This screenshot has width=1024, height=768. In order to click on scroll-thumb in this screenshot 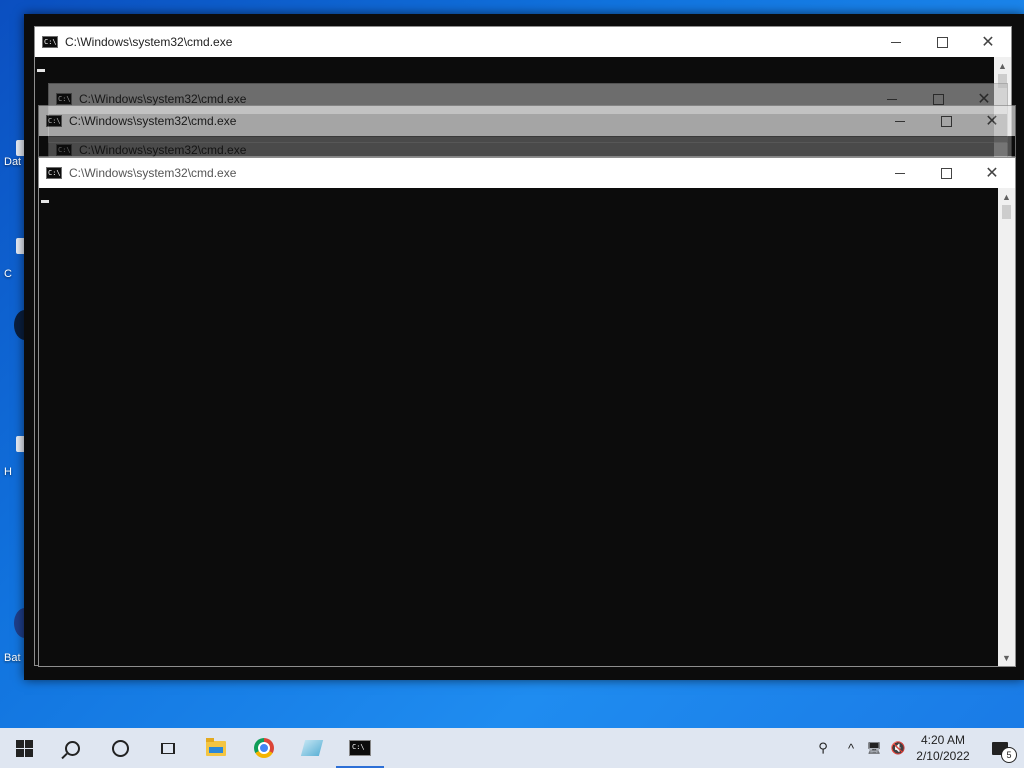, I will do `click(1006, 212)`.